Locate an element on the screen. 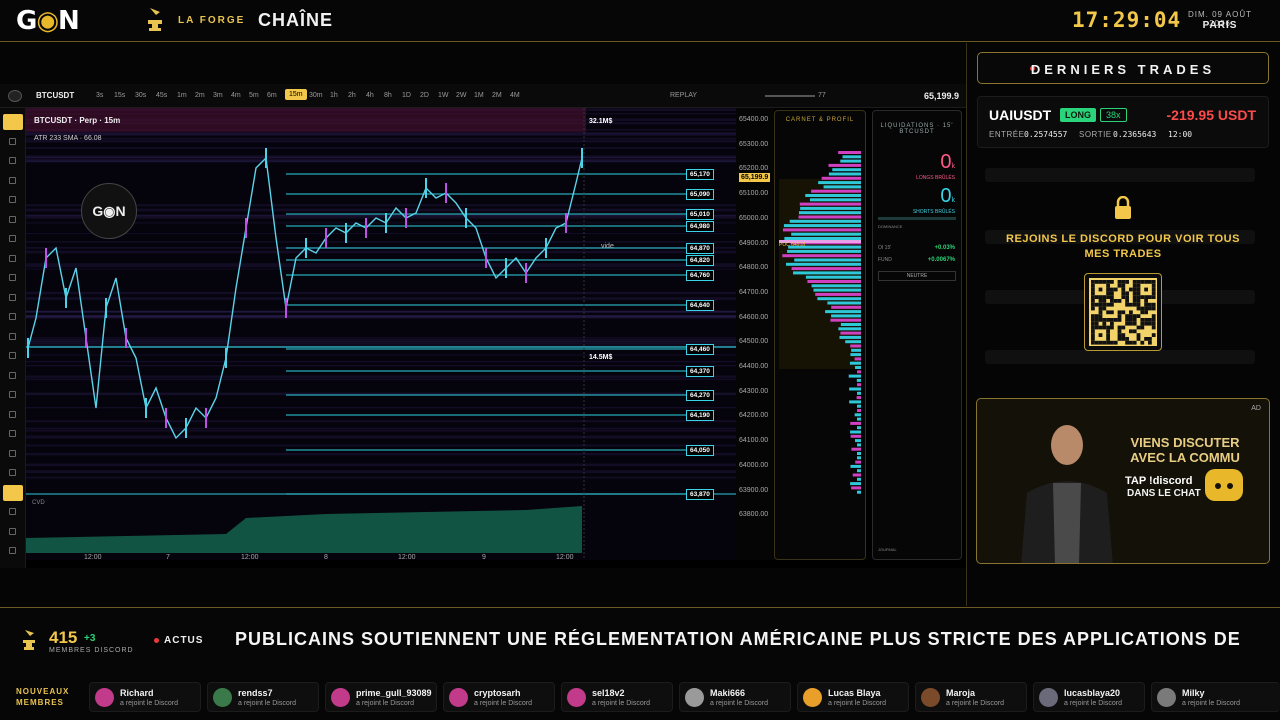 The image size is (1280, 720). timeframe-4m: 4m is located at coordinates (236, 95).